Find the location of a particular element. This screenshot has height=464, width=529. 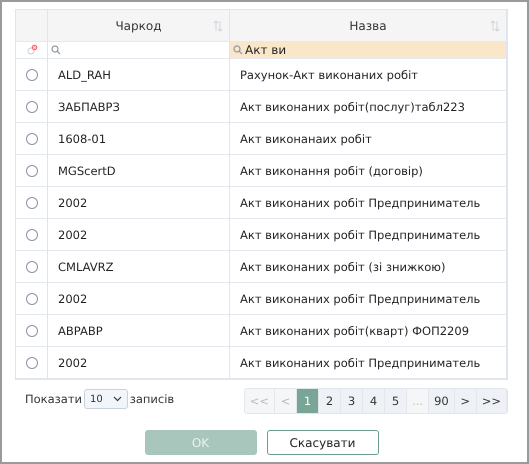

page-button: 4 is located at coordinates (374, 401).